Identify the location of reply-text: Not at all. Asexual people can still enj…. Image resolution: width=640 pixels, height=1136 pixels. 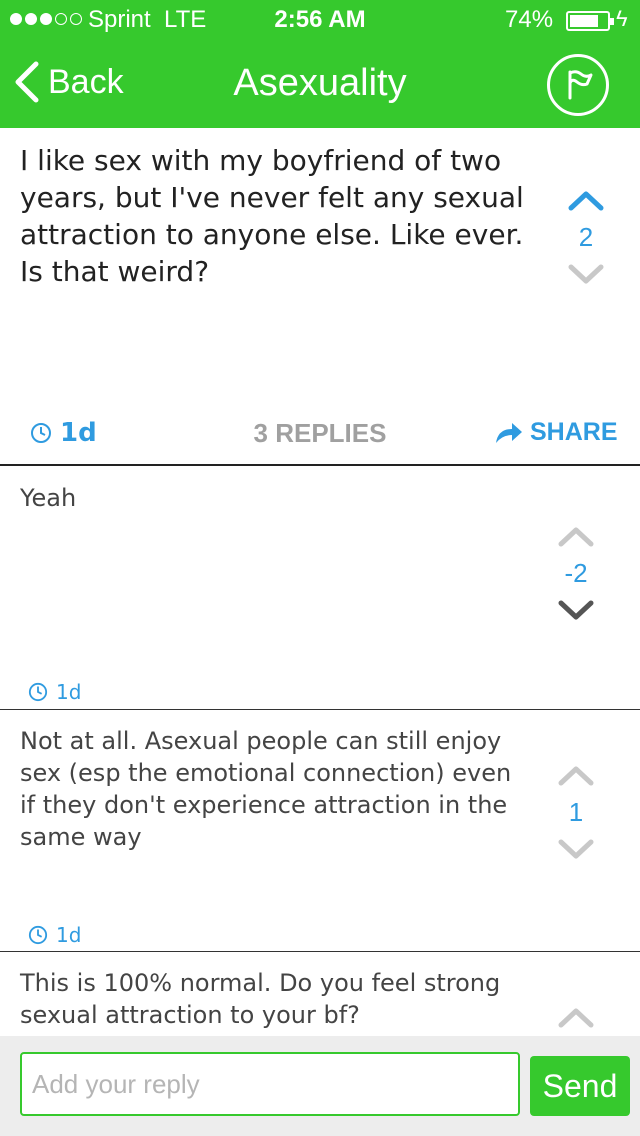
(266, 789).